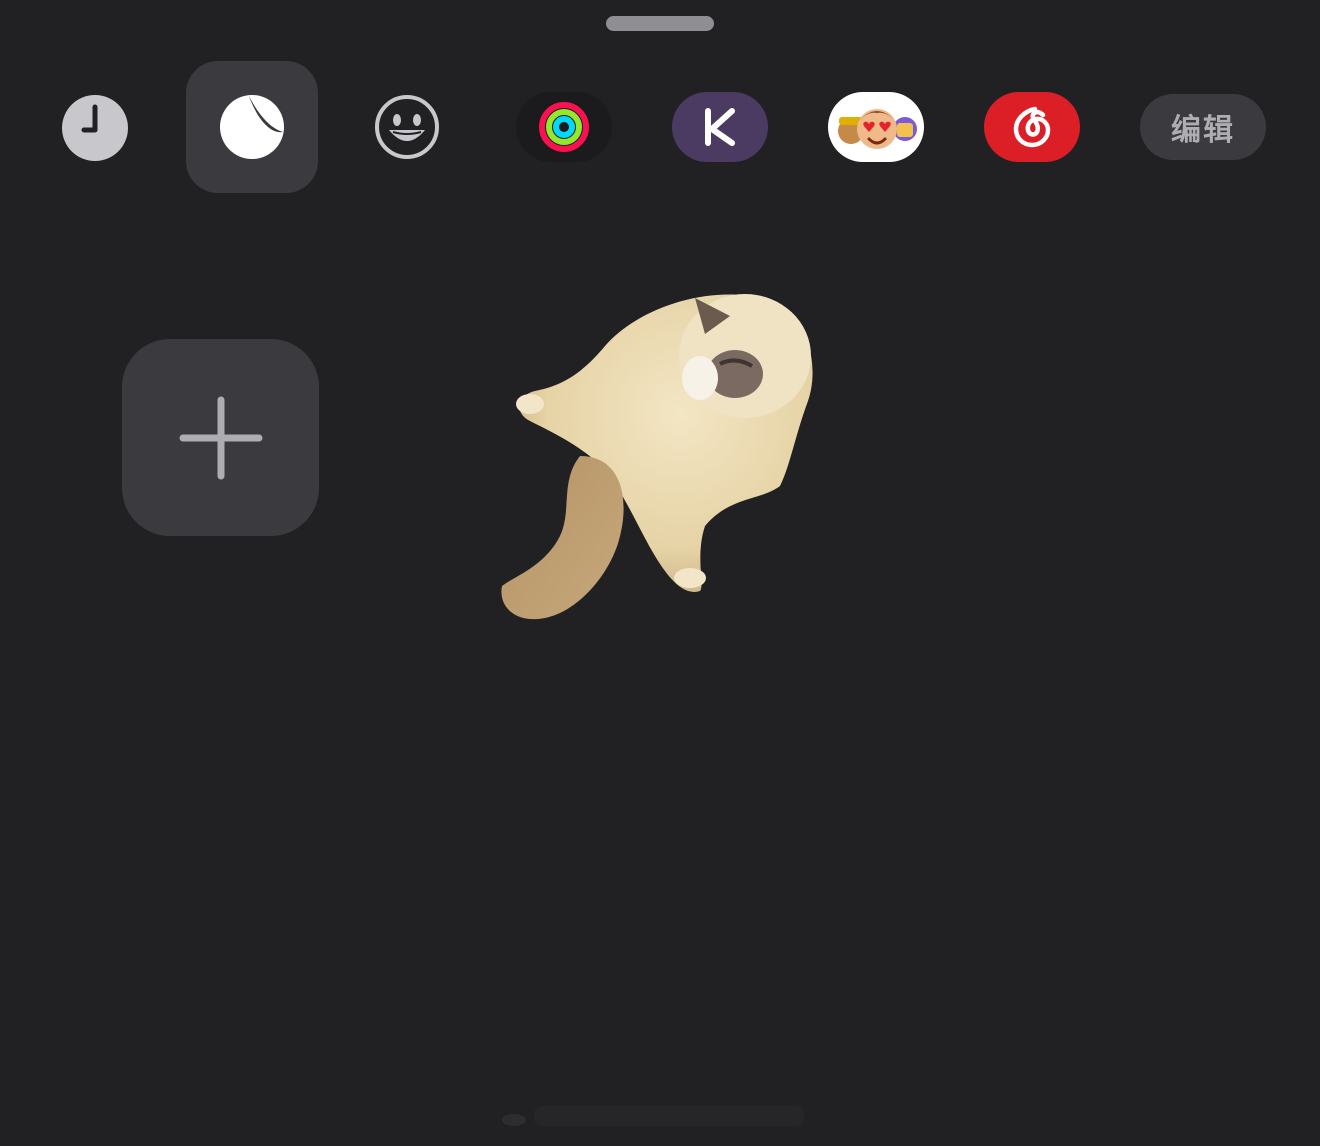 This screenshot has height=1146, width=1320. What do you see at coordinates (1203, 130) in the screenshot?
I see `edit-button-label: 编辑` at bounding box center [1203, 130].